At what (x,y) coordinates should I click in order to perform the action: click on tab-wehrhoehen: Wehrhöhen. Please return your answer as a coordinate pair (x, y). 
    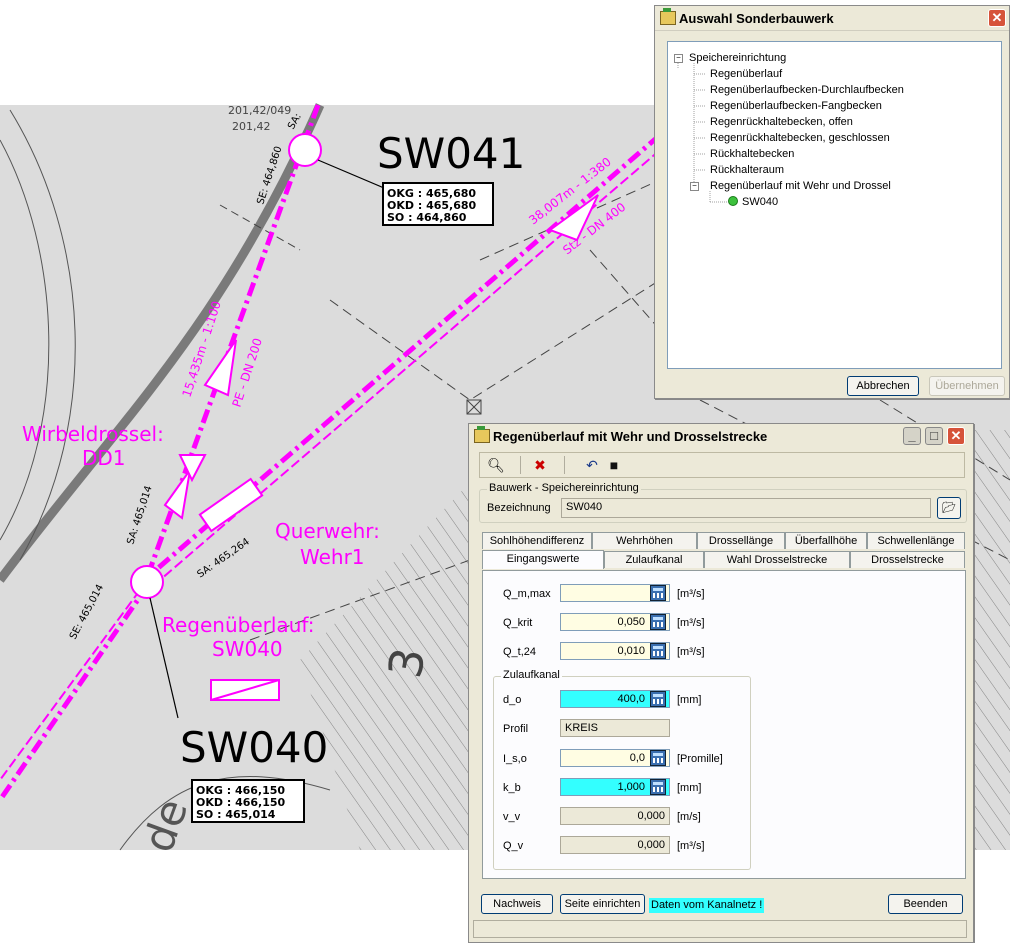
    Looking at the image, I should click on (644, 540).